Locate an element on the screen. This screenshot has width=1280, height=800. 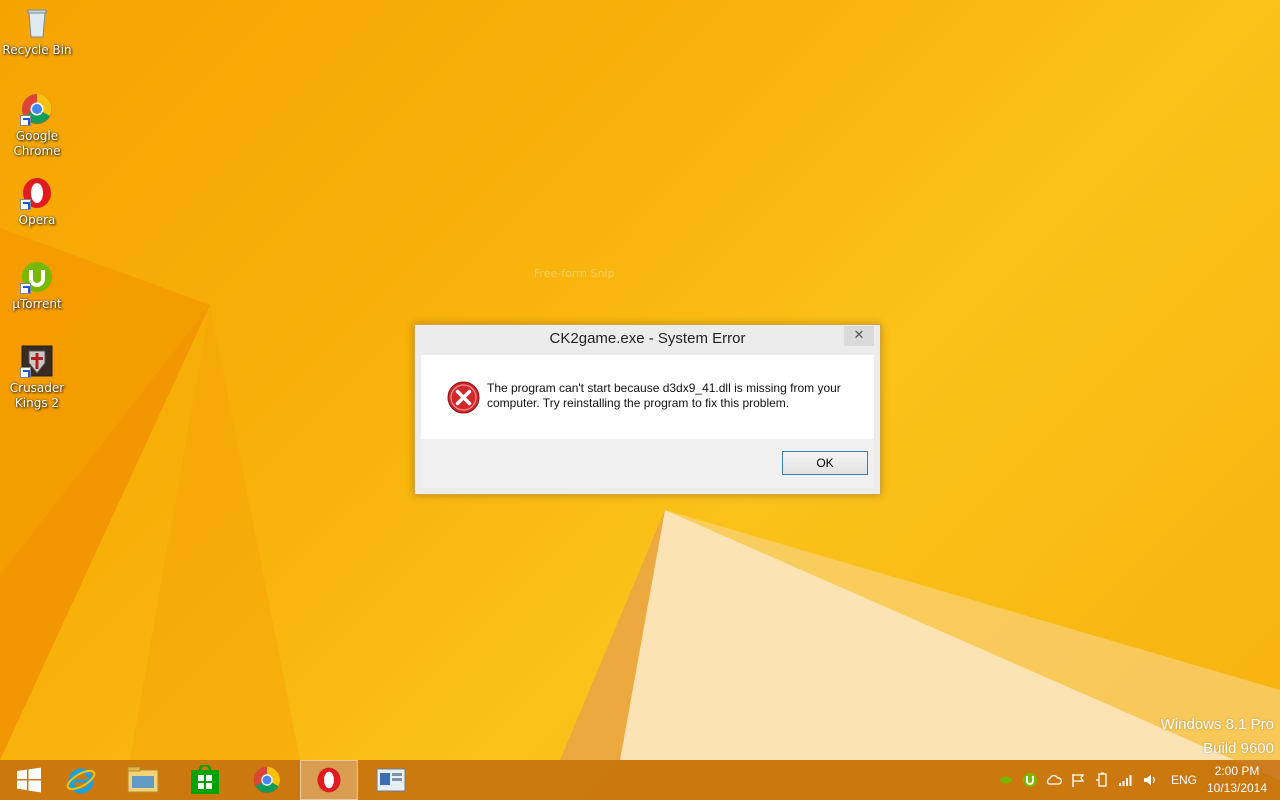
desktop-icon-opera: Opera is located at coordinates (37, 202).